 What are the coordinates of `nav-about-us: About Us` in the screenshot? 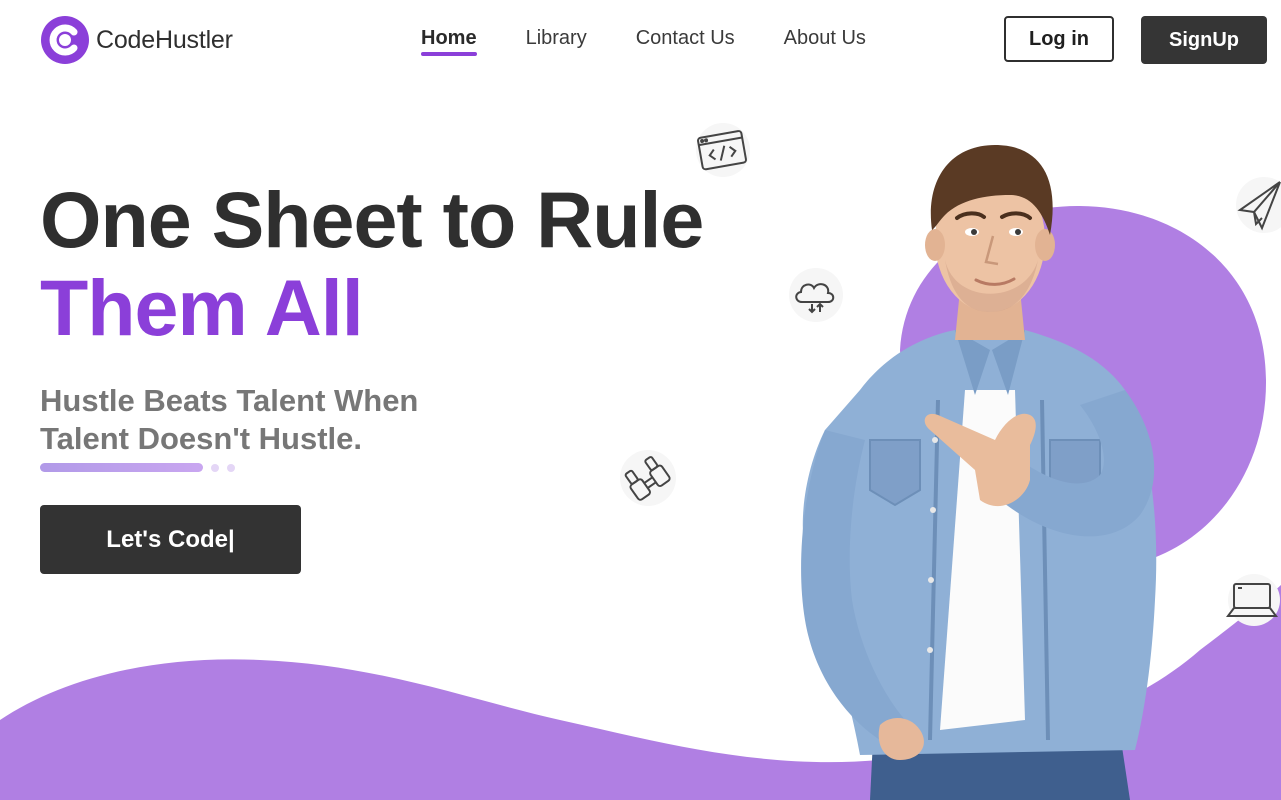 It's located at (825, 38).